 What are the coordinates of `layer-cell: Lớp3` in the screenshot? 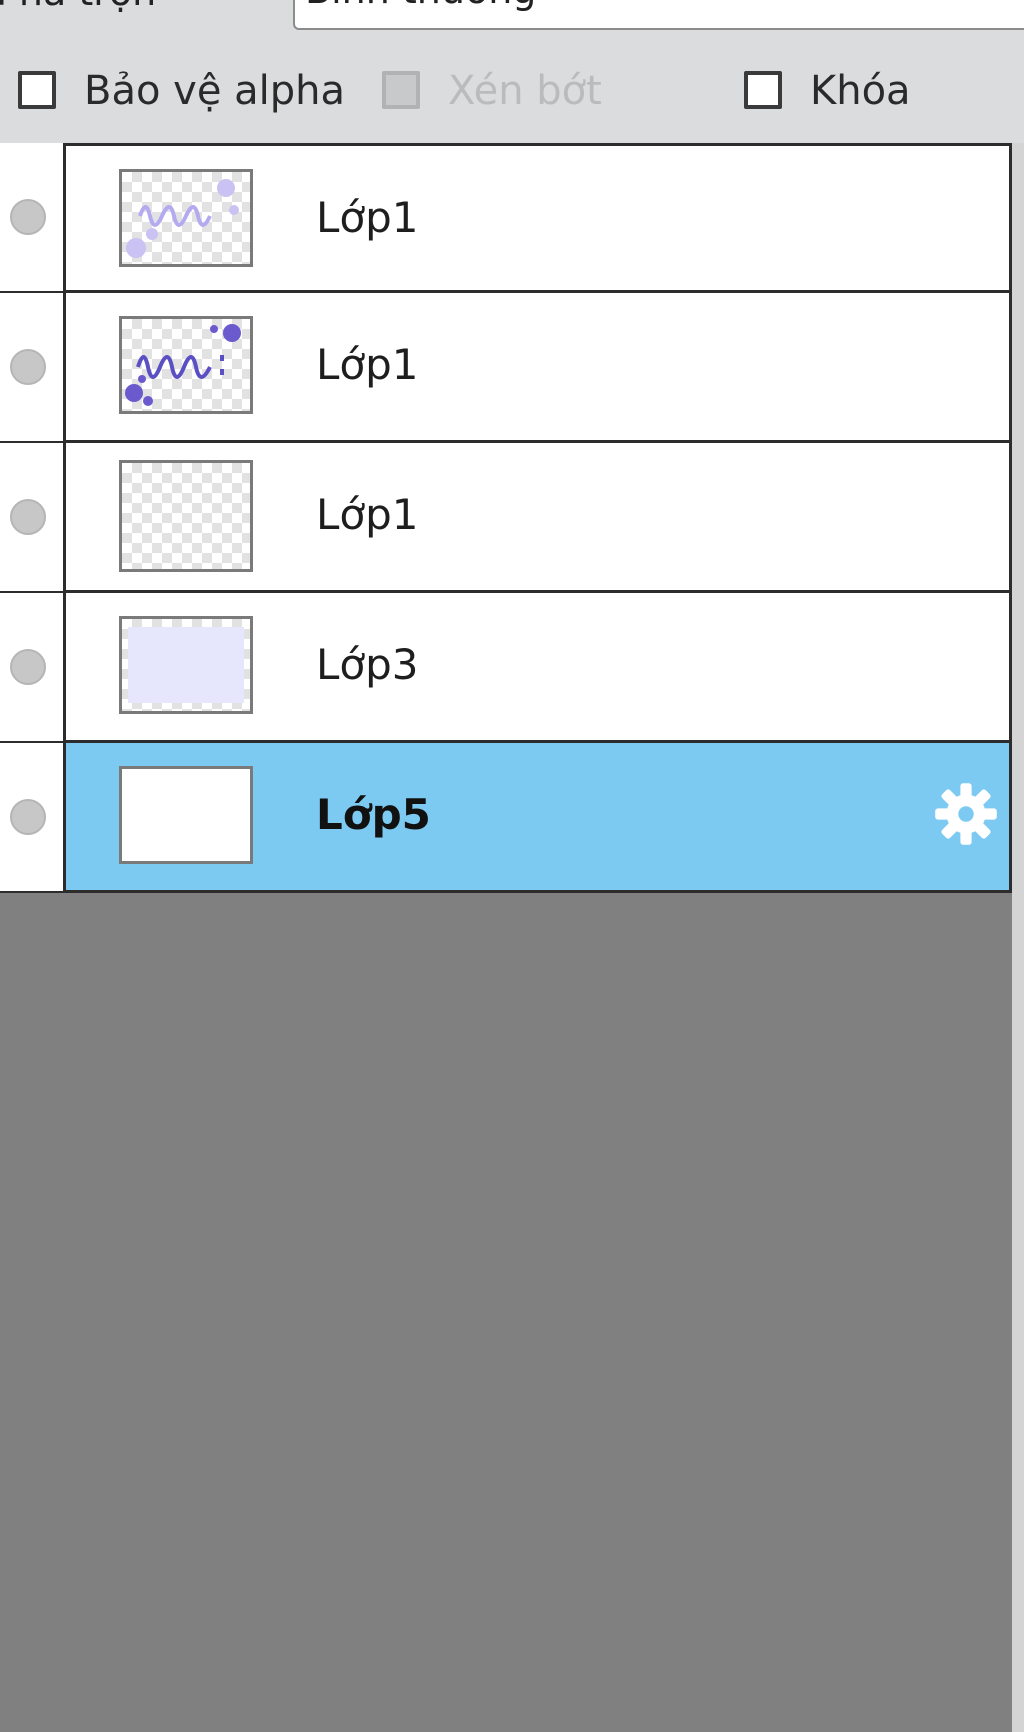 It's located at (537, 668).